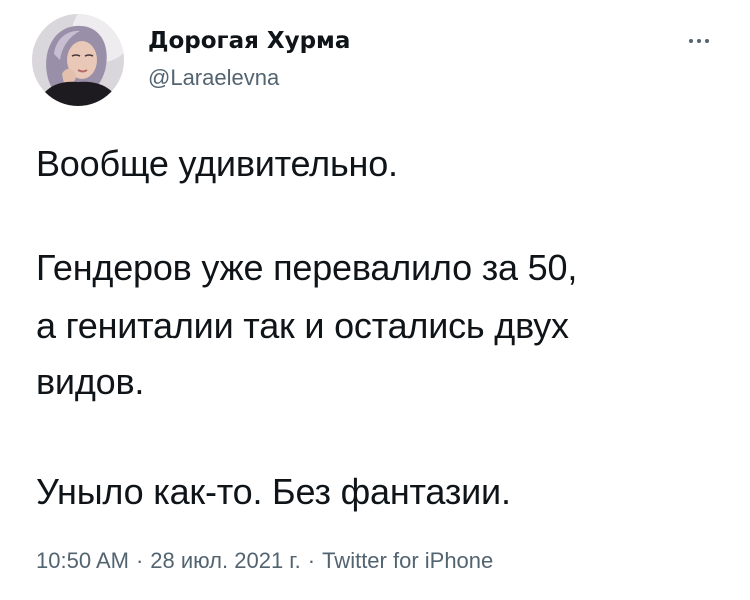 This screenshot has height=600, width=750. What do you see at coordinates (82, 560) in the screenshot?
I see `tweet-time: 10:50 AM` at bounding box center [82, 560].